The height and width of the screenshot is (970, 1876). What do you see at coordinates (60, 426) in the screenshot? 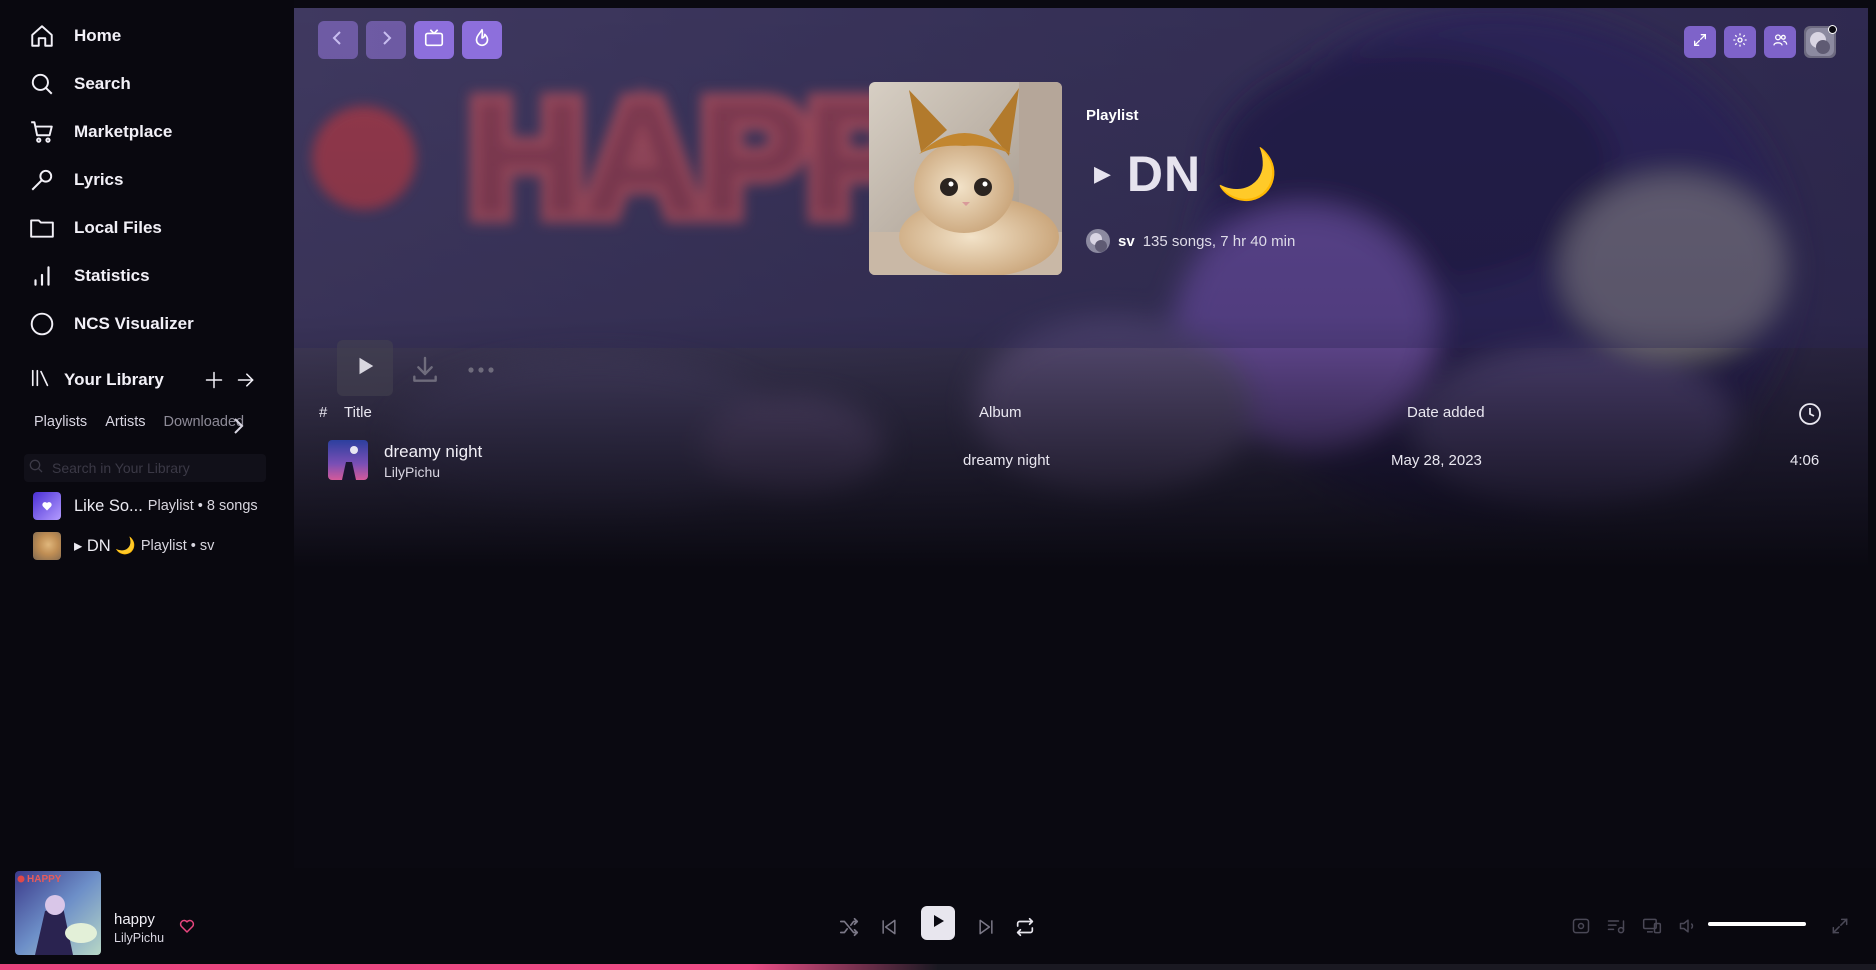
I see `chip-playlists: Playlists` at bounding box center [60, 426].